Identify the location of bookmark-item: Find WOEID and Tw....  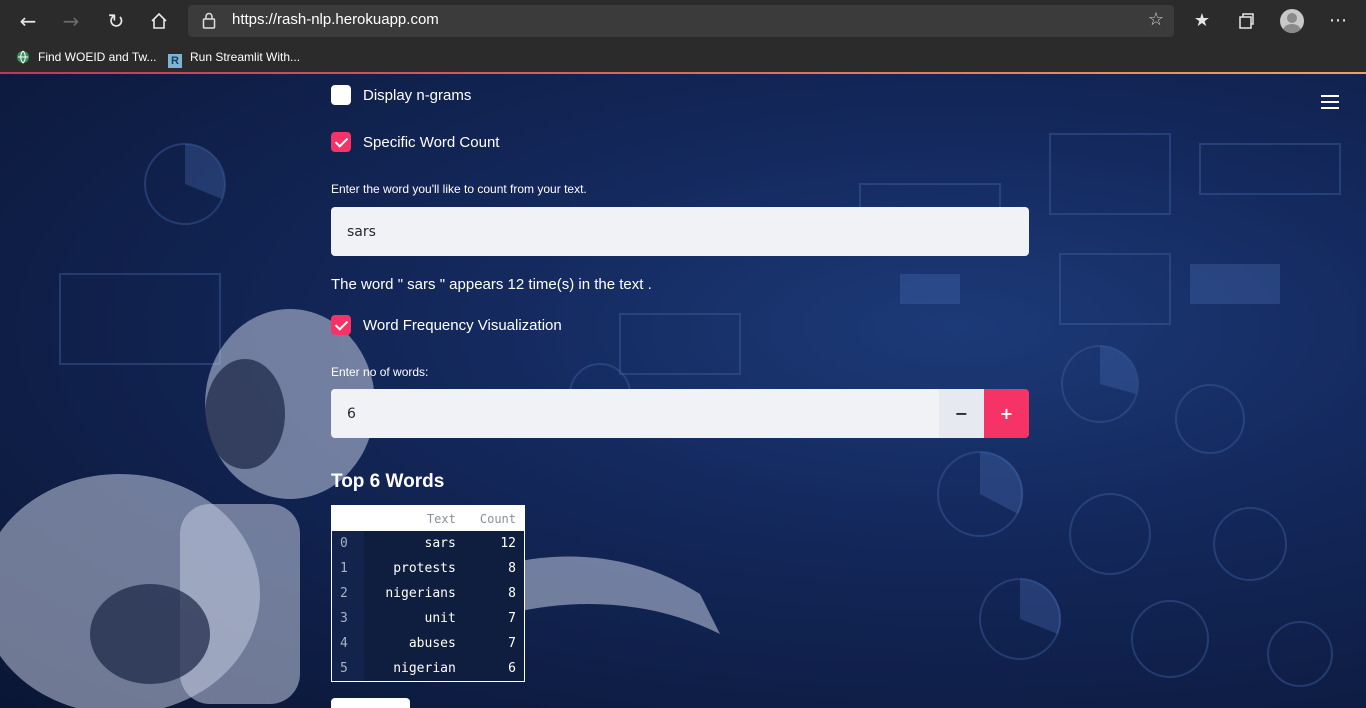
(86, 57).